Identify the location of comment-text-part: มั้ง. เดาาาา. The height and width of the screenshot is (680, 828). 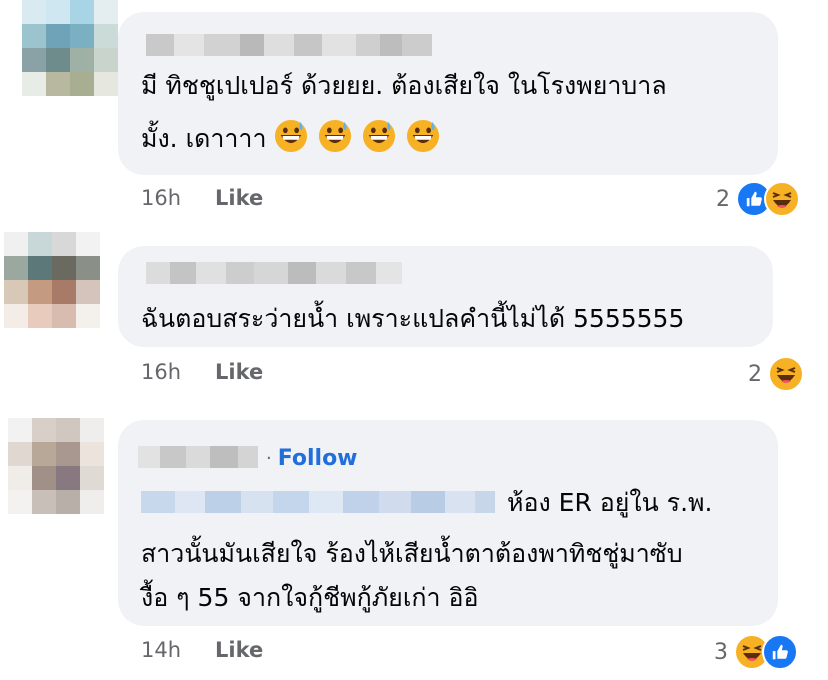
(204, 138).